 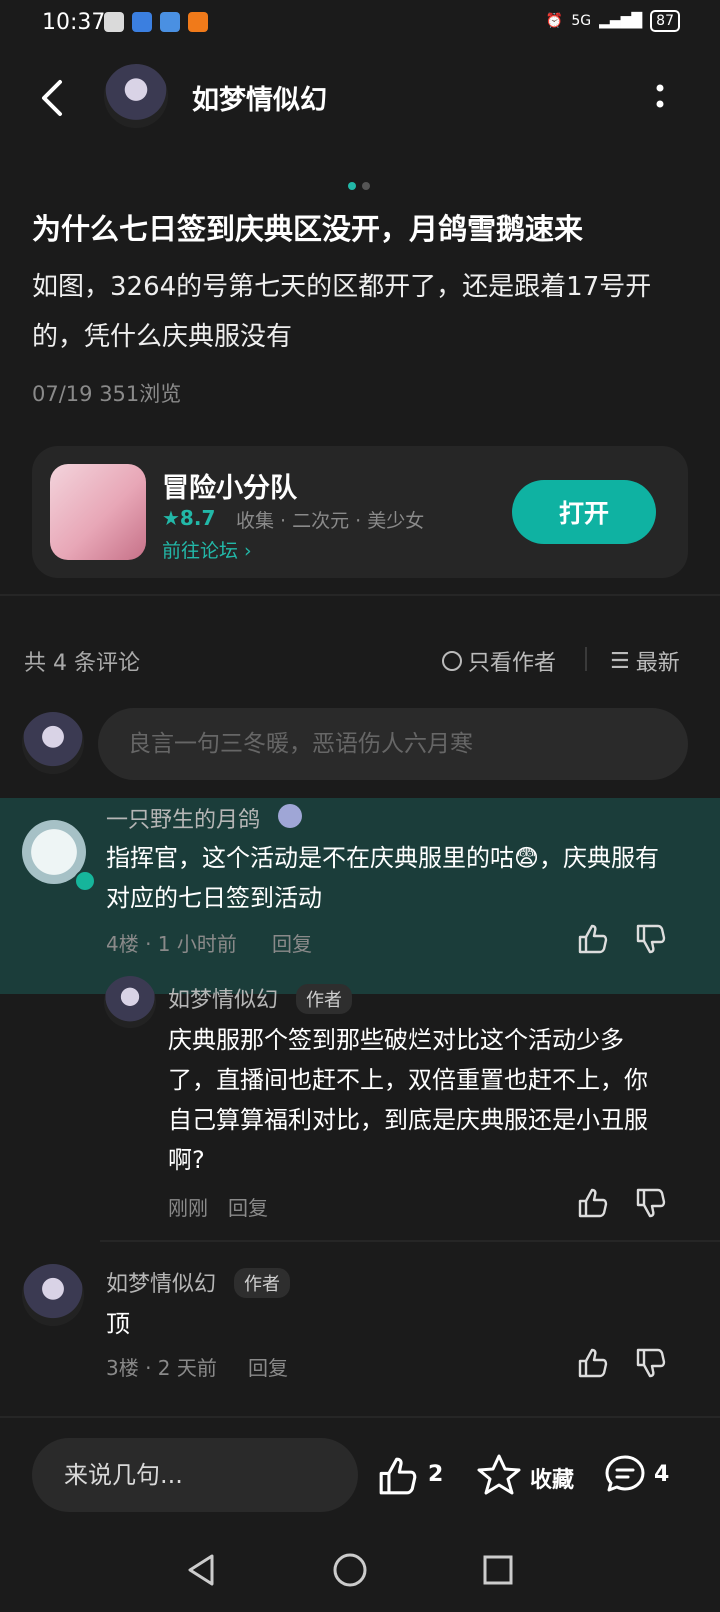 What do you see at coordinates (393, 744) in the screenshot?
I see `comment-input: 良言一句三冬暖，恶语伤人六月寒` at bounding box center [393, 744].